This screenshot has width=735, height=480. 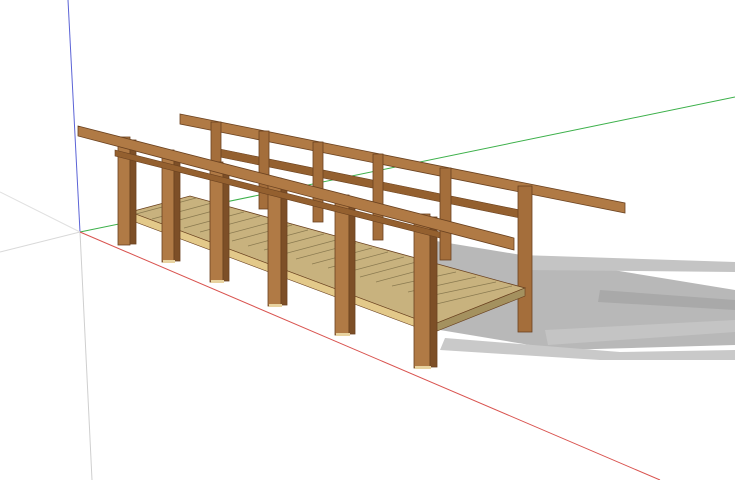 I want to click on front-post, so click(x=425, y=291).